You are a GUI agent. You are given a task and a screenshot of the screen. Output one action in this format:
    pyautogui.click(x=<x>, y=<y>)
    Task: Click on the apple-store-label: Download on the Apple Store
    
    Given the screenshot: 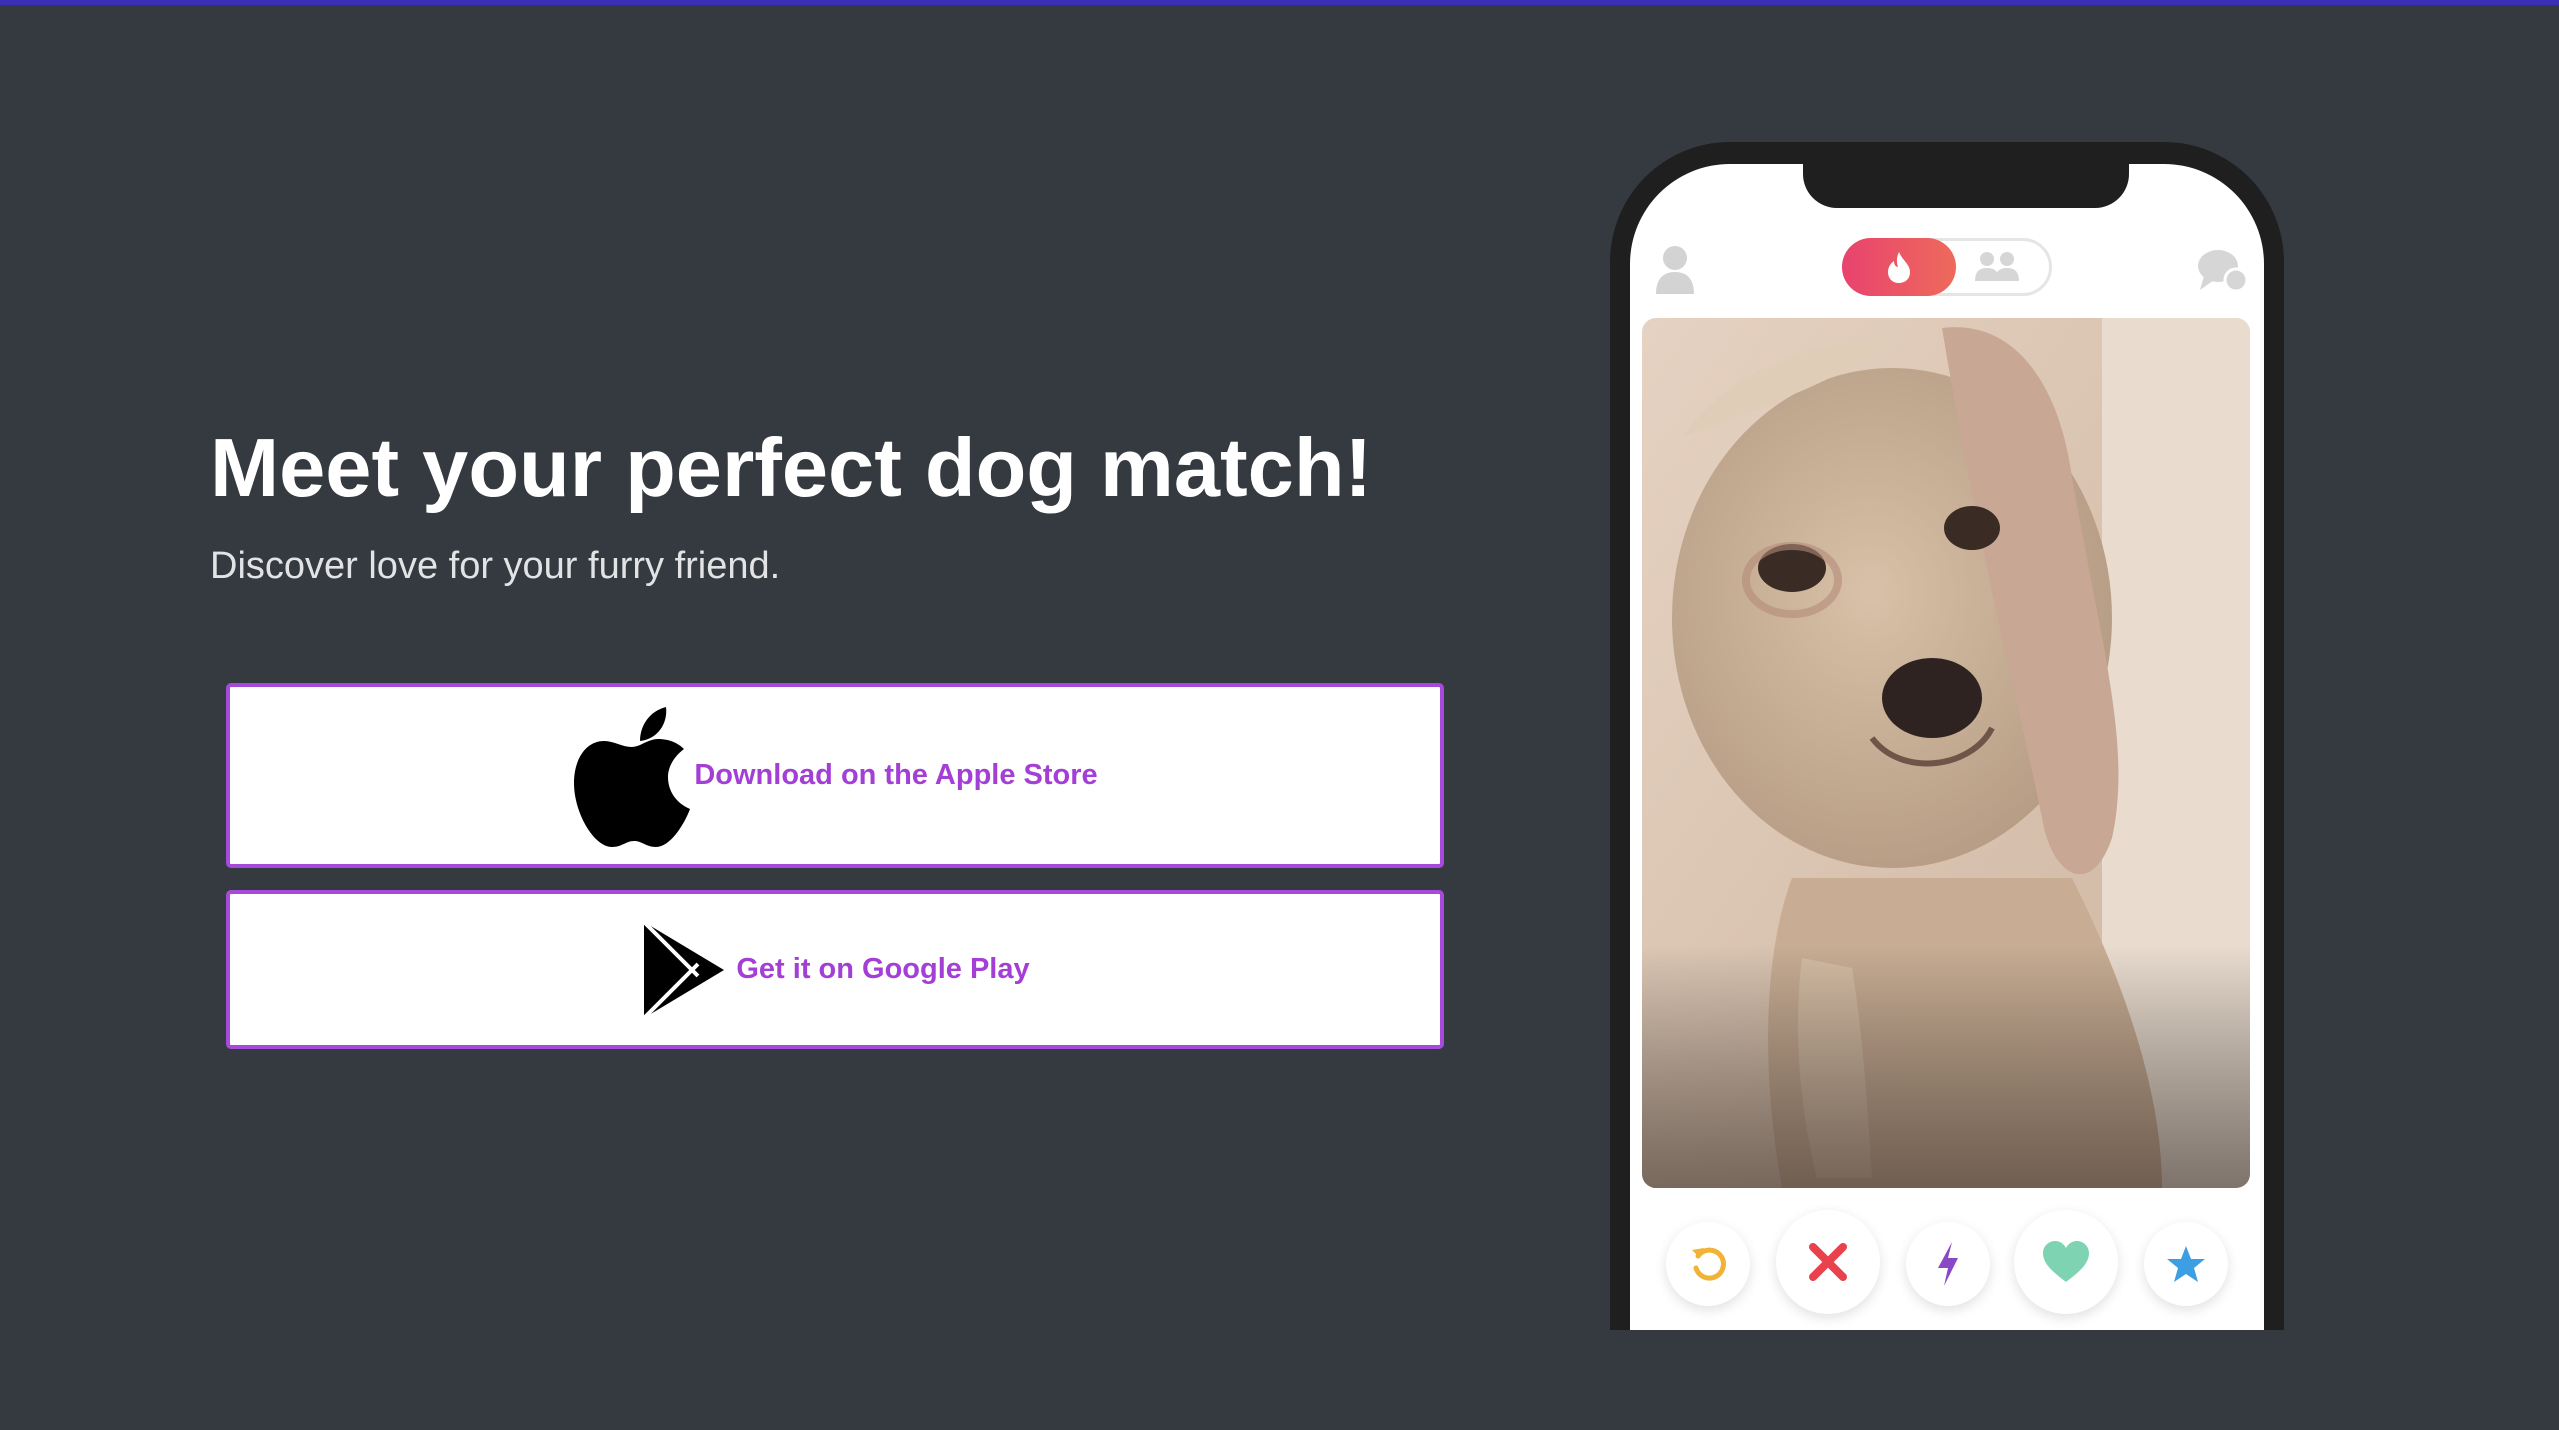 What is the action you would take?
    pyautogui.click(x=896, y=775)
    